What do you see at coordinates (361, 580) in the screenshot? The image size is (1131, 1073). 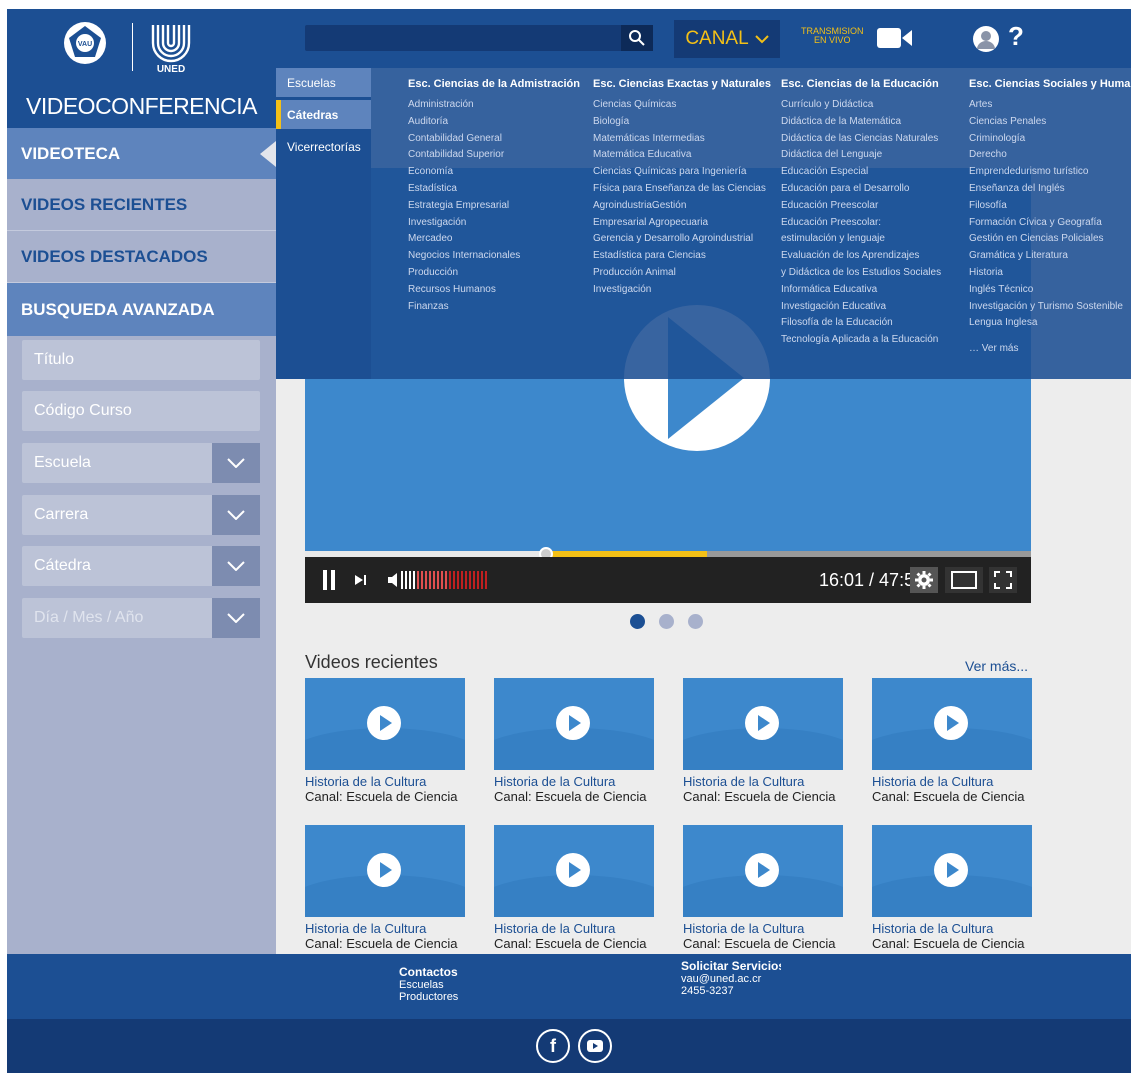 I see `skip-next-icon` at bounding box center [361, 580].